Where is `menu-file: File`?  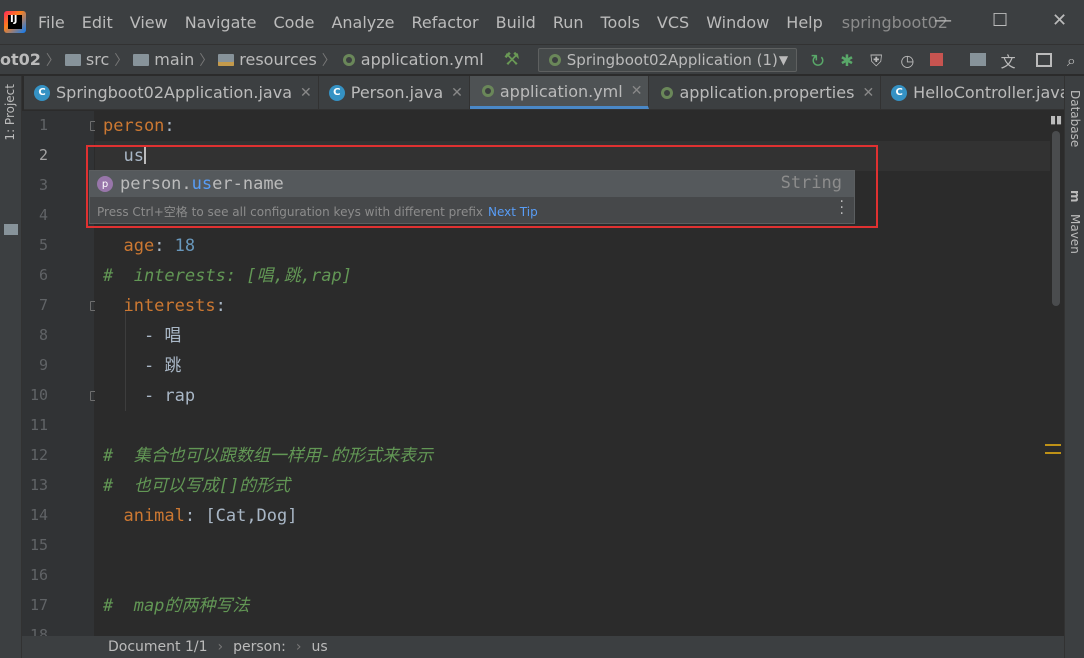
menu-file: File is located at coordinates (51, 22).